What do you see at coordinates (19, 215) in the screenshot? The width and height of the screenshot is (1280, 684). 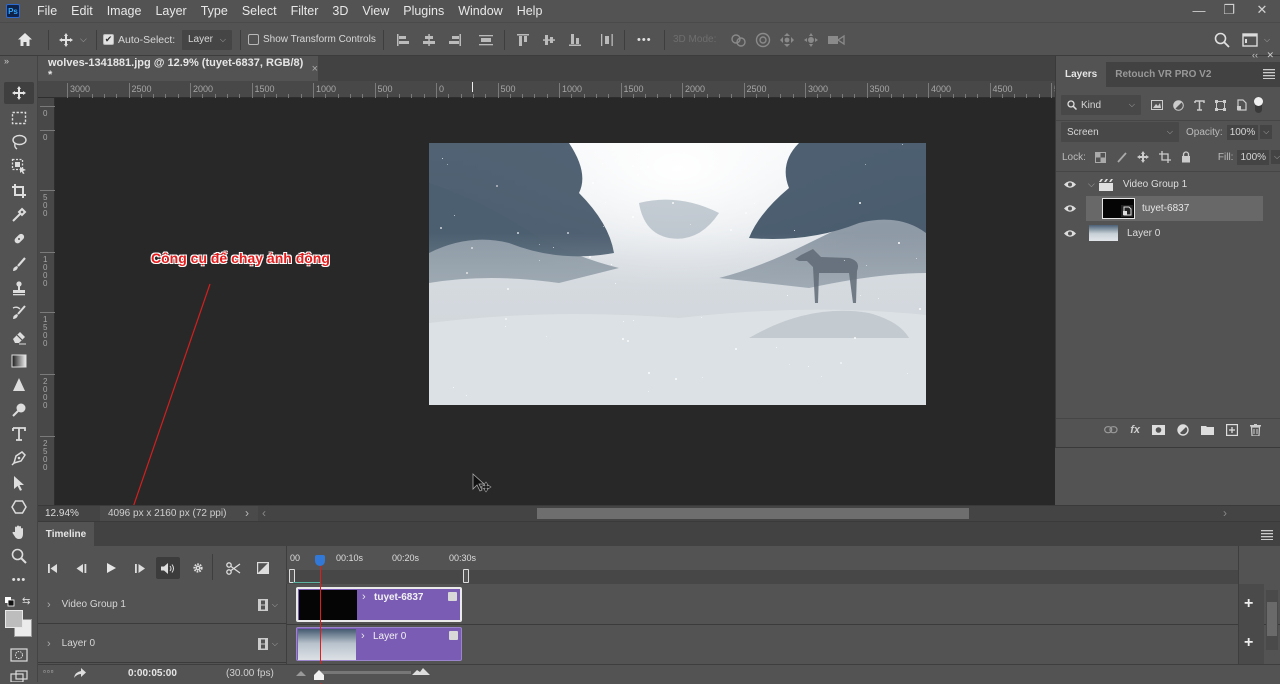 I see `eyedropper-tool` at bounding box center [19, 215].